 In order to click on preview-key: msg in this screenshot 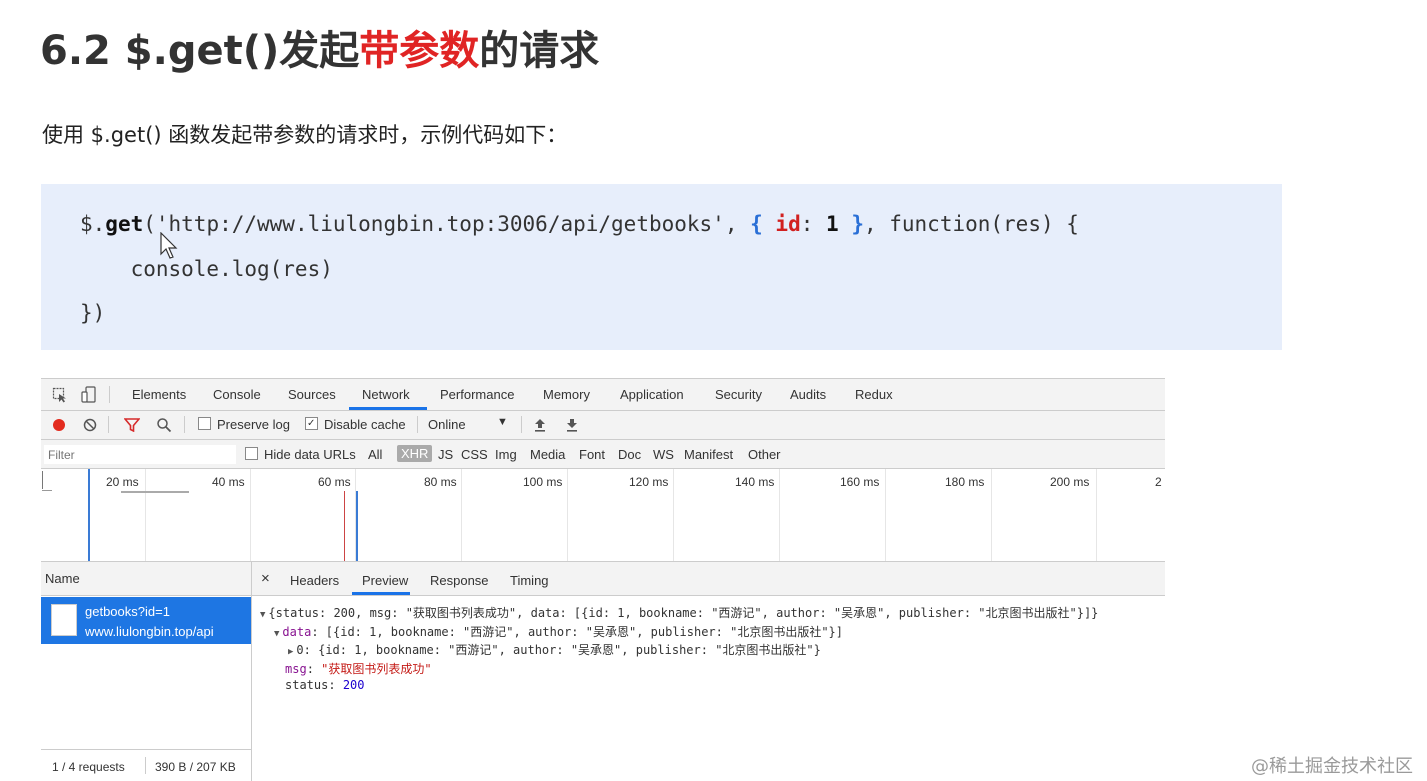, I will do `click(296, 669)`.